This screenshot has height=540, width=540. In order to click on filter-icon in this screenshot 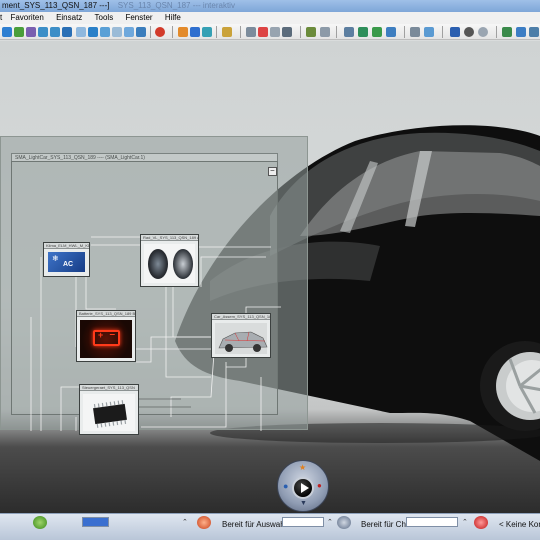, I will do `click(325, 32)`.